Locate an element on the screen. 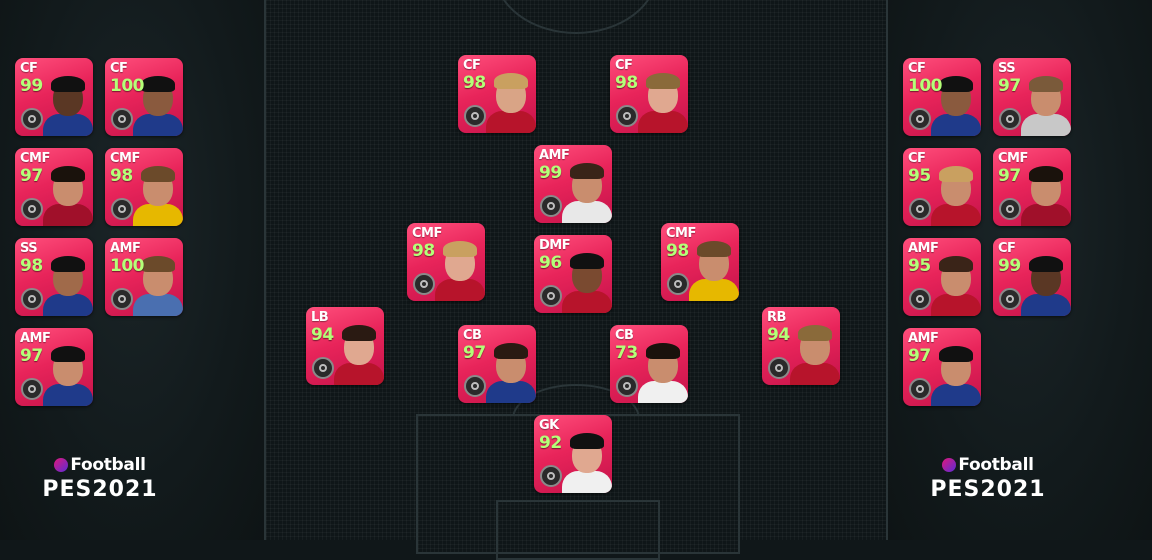  player-card: AMF 95 is located at coordinates (942, 277).